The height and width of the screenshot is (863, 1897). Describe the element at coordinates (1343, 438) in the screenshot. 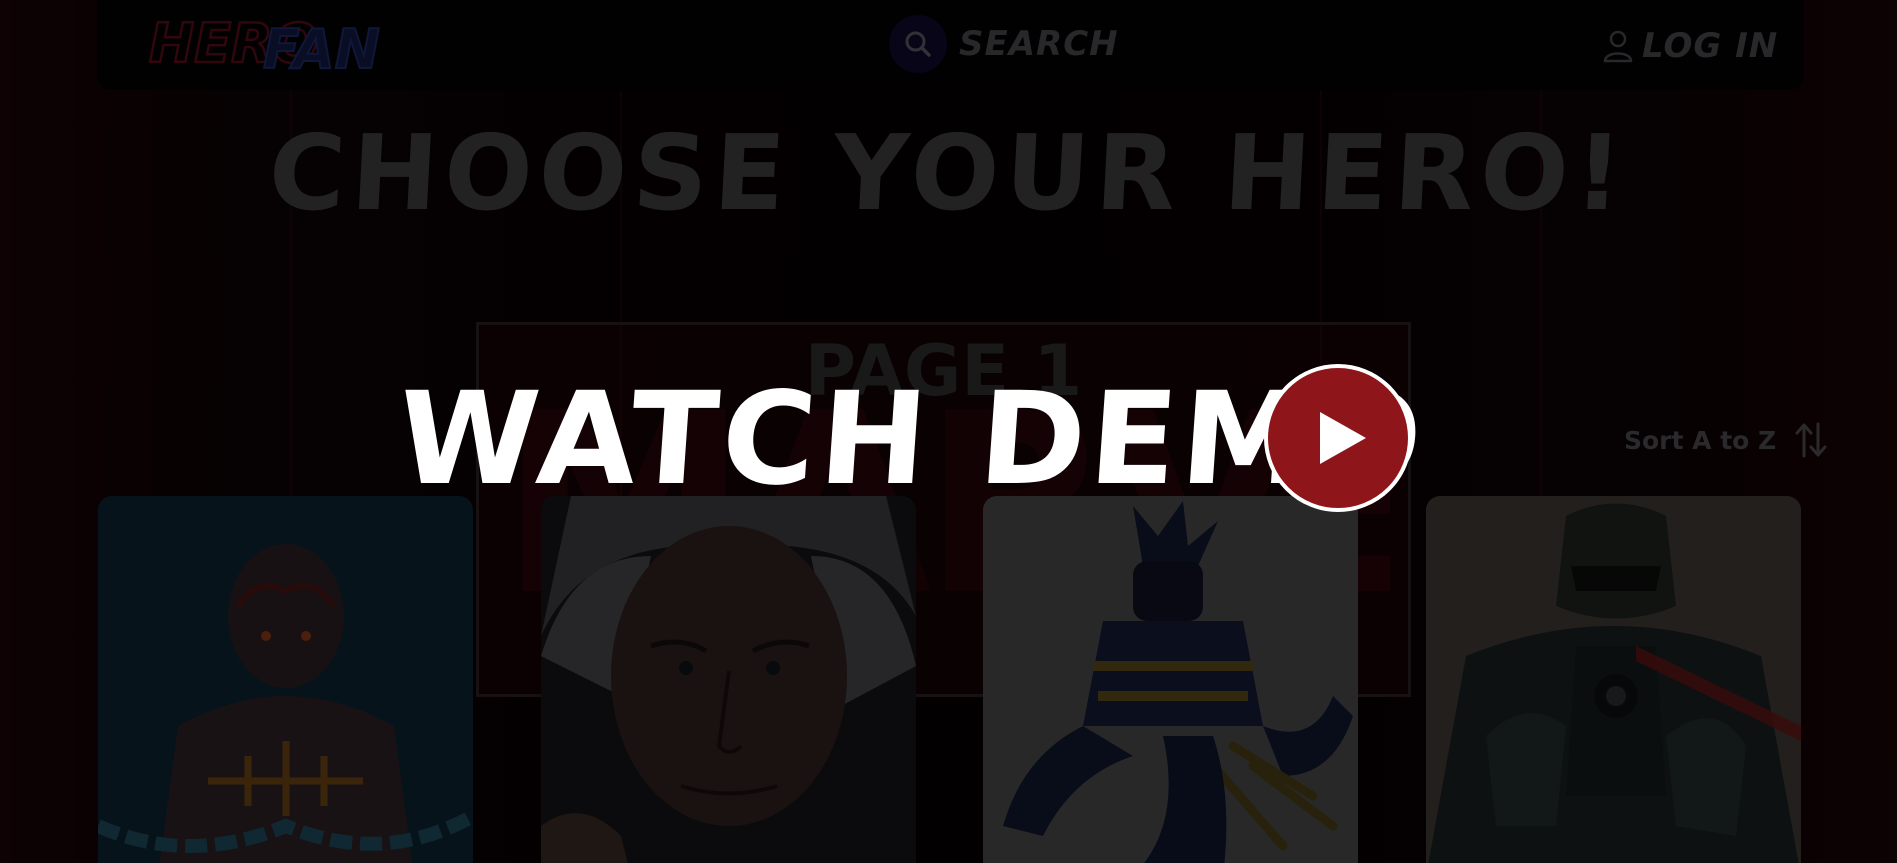

I see `play-icon` at that location.